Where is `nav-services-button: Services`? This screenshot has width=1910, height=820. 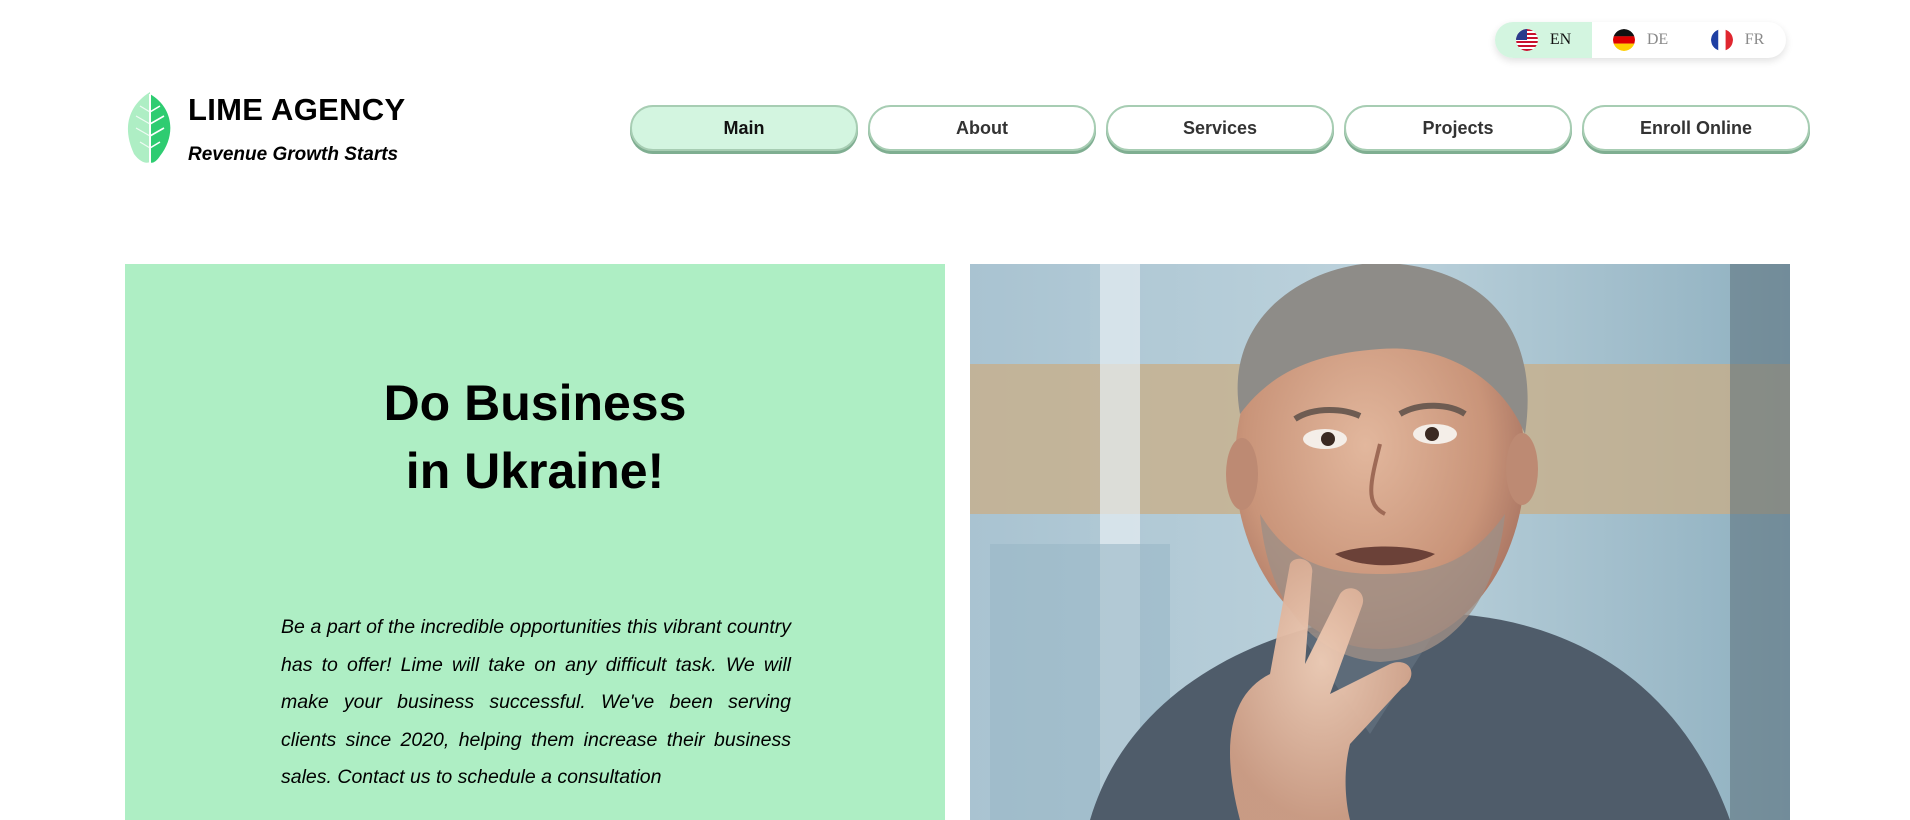 nav-services-button: Services is located at coordinates (1220, 128).